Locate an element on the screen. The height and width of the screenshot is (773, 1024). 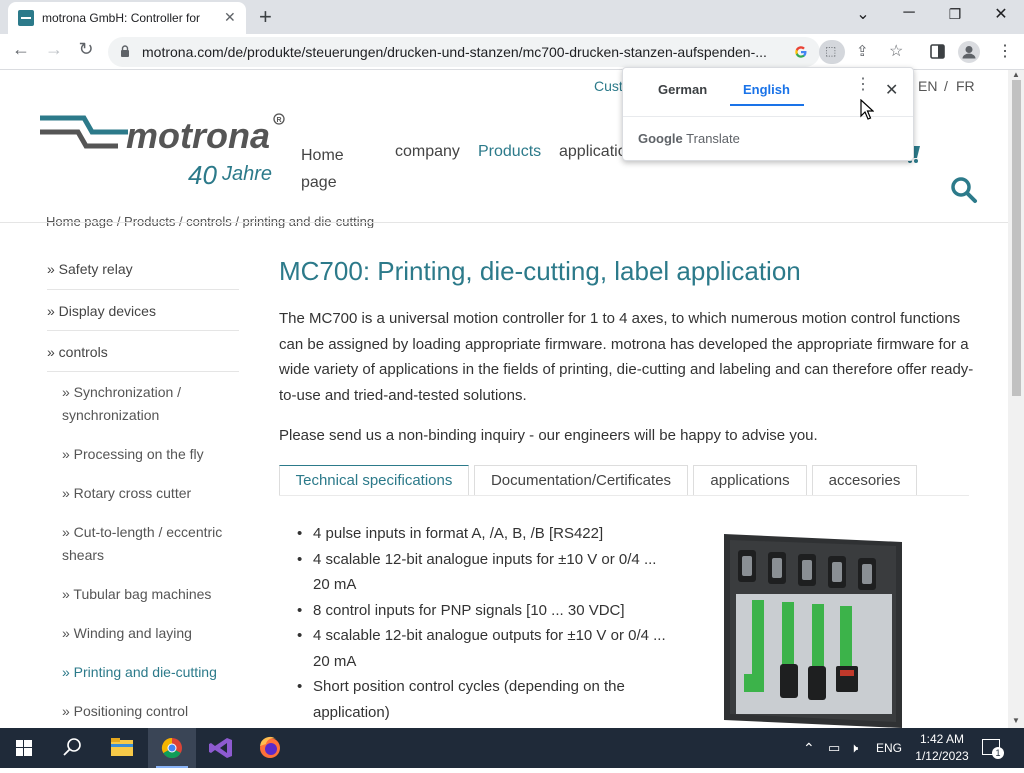
nav-products: Products is located at coordinates (509, 152).